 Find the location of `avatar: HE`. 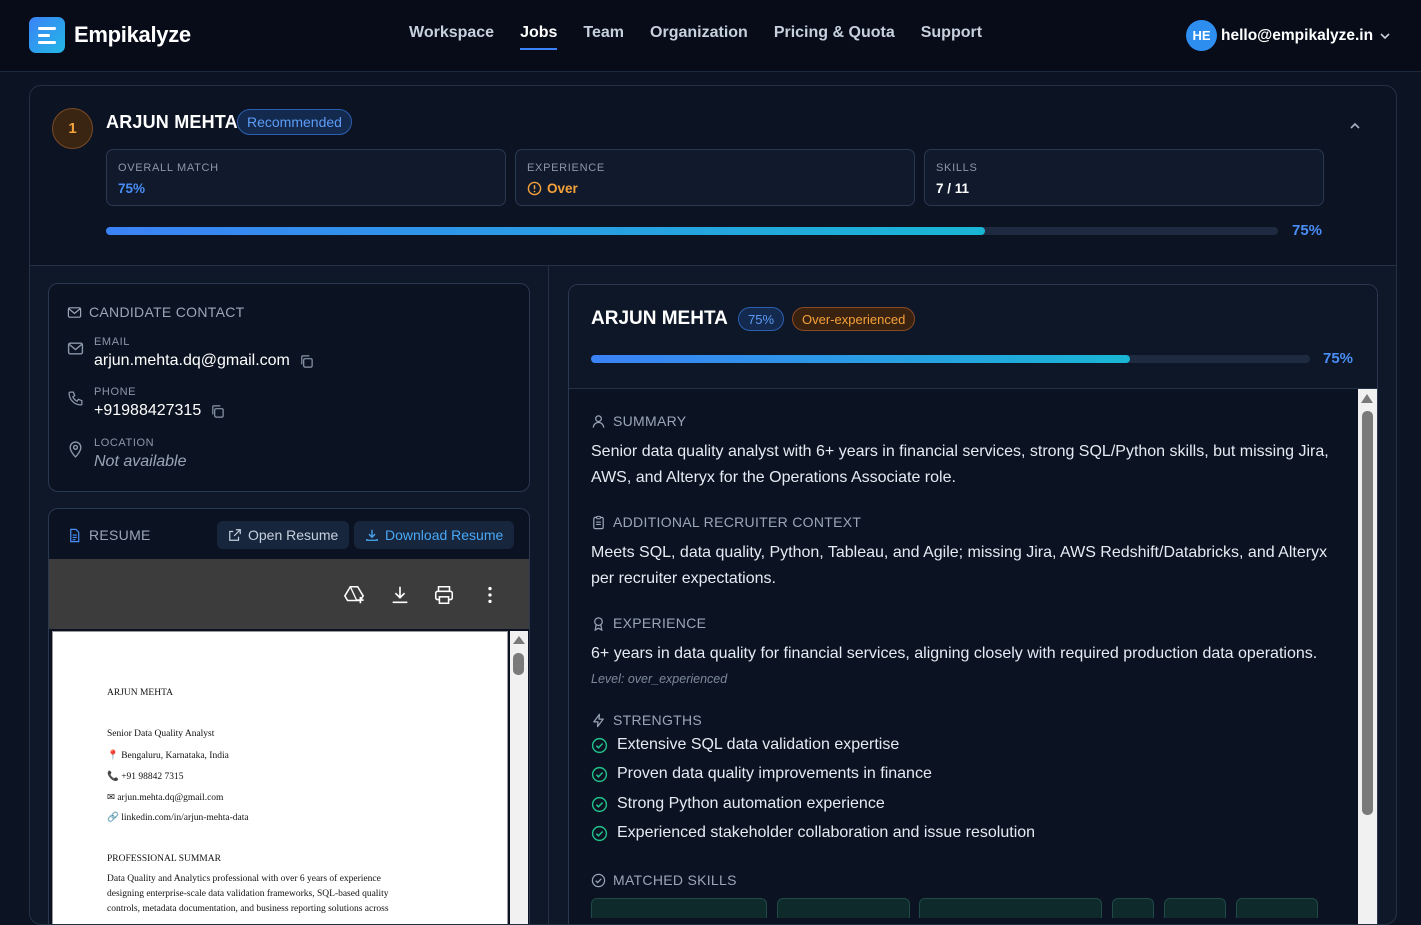

avatar: HE is located at coordinates (1201, 35).